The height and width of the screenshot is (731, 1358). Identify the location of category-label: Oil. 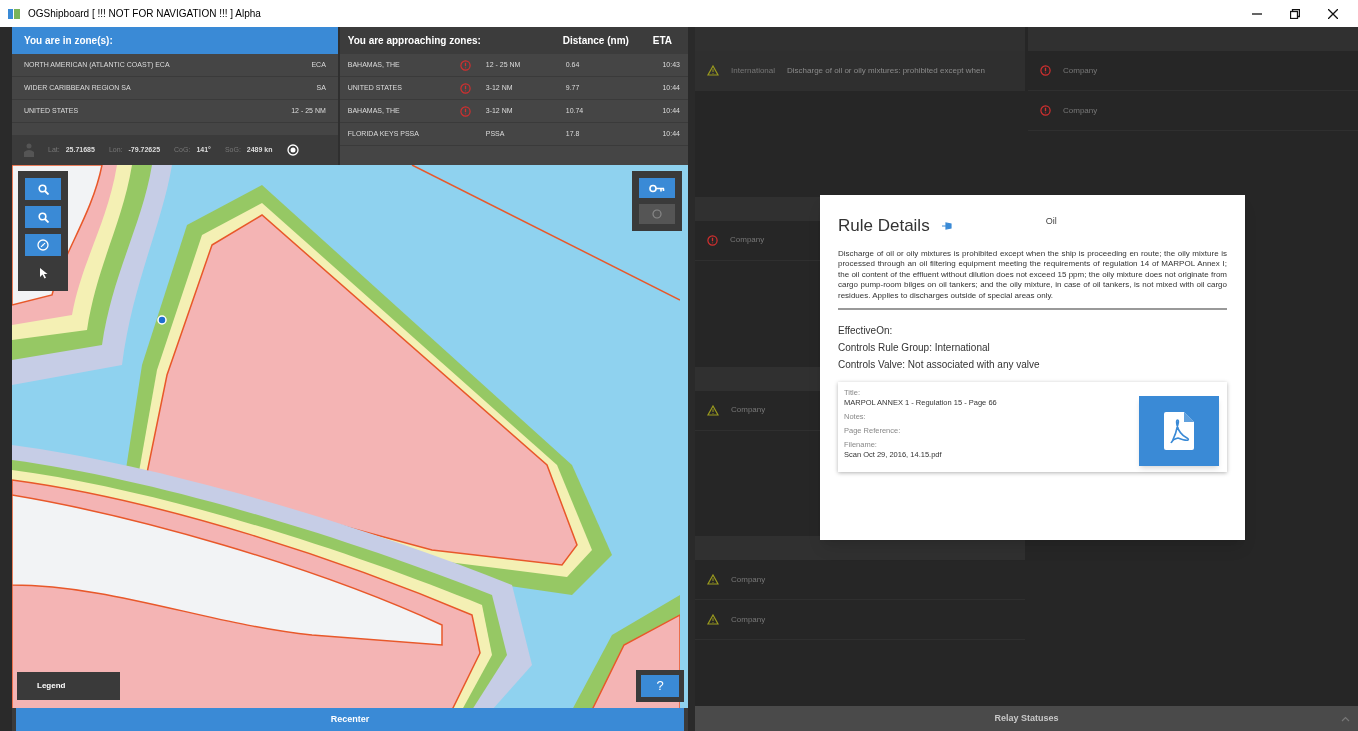
(1051, 221).